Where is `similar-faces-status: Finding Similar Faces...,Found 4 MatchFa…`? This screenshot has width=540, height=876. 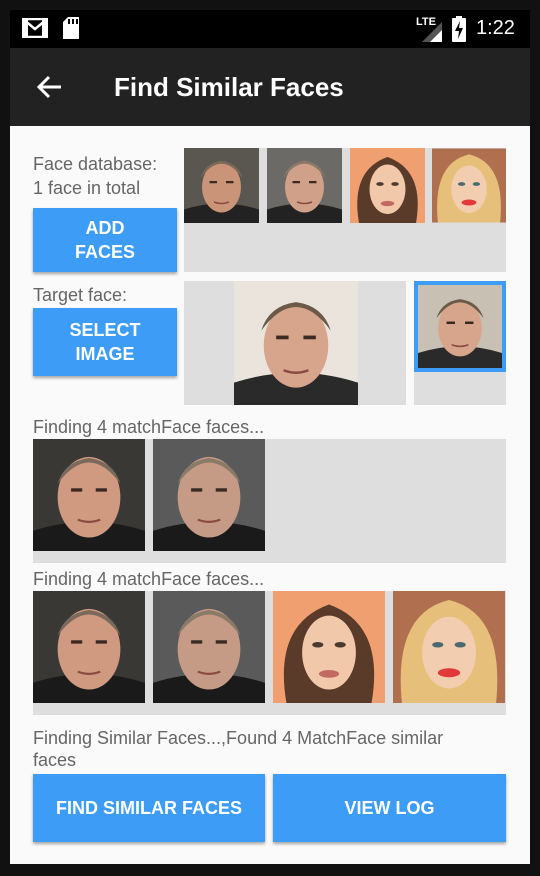 similar-faces-status: Finding Similar Faces...,Found 4 MatchFa… is located at coordinates (238, 749).